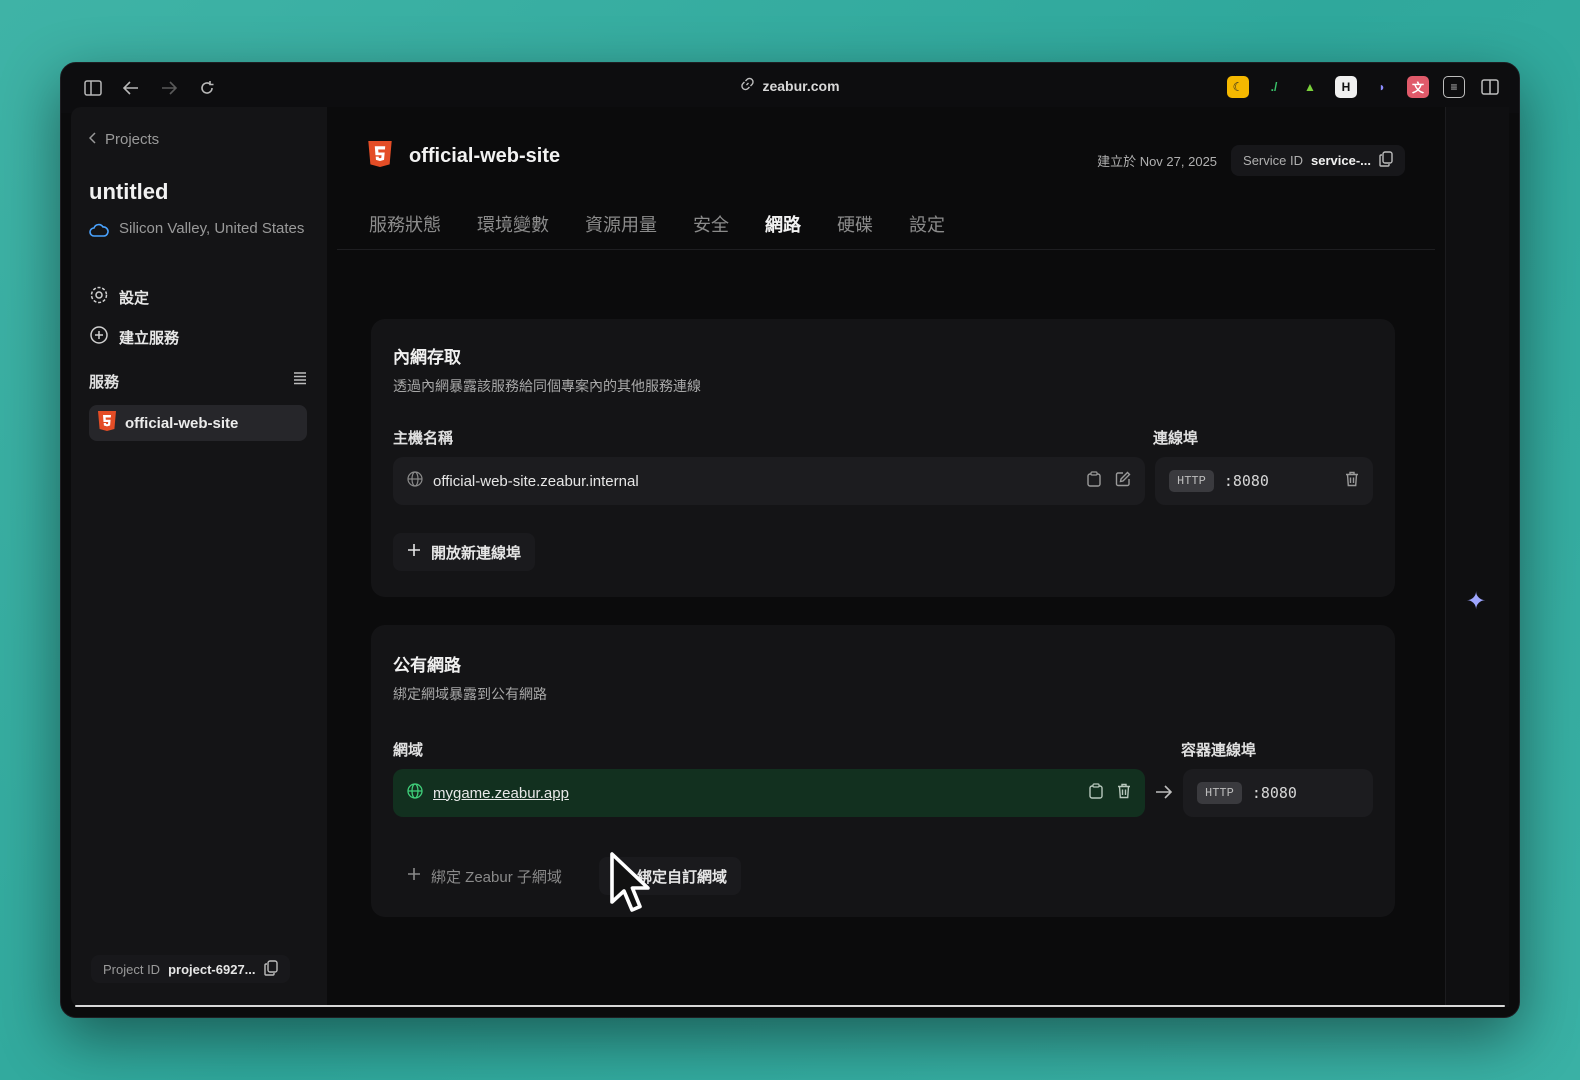 This screenshot has height=1080, width=1580. I want to click on extension-slash-icon: ./, so click(1274, 87).